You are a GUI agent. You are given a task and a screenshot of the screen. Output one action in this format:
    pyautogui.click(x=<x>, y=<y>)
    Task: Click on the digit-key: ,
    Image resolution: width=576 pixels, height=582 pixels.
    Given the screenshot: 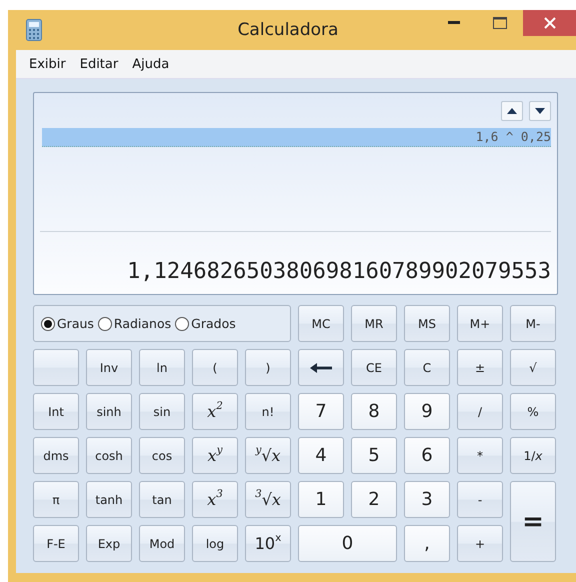 What is the action you would take?
    pyautogui.click(x=427, y=543)
    